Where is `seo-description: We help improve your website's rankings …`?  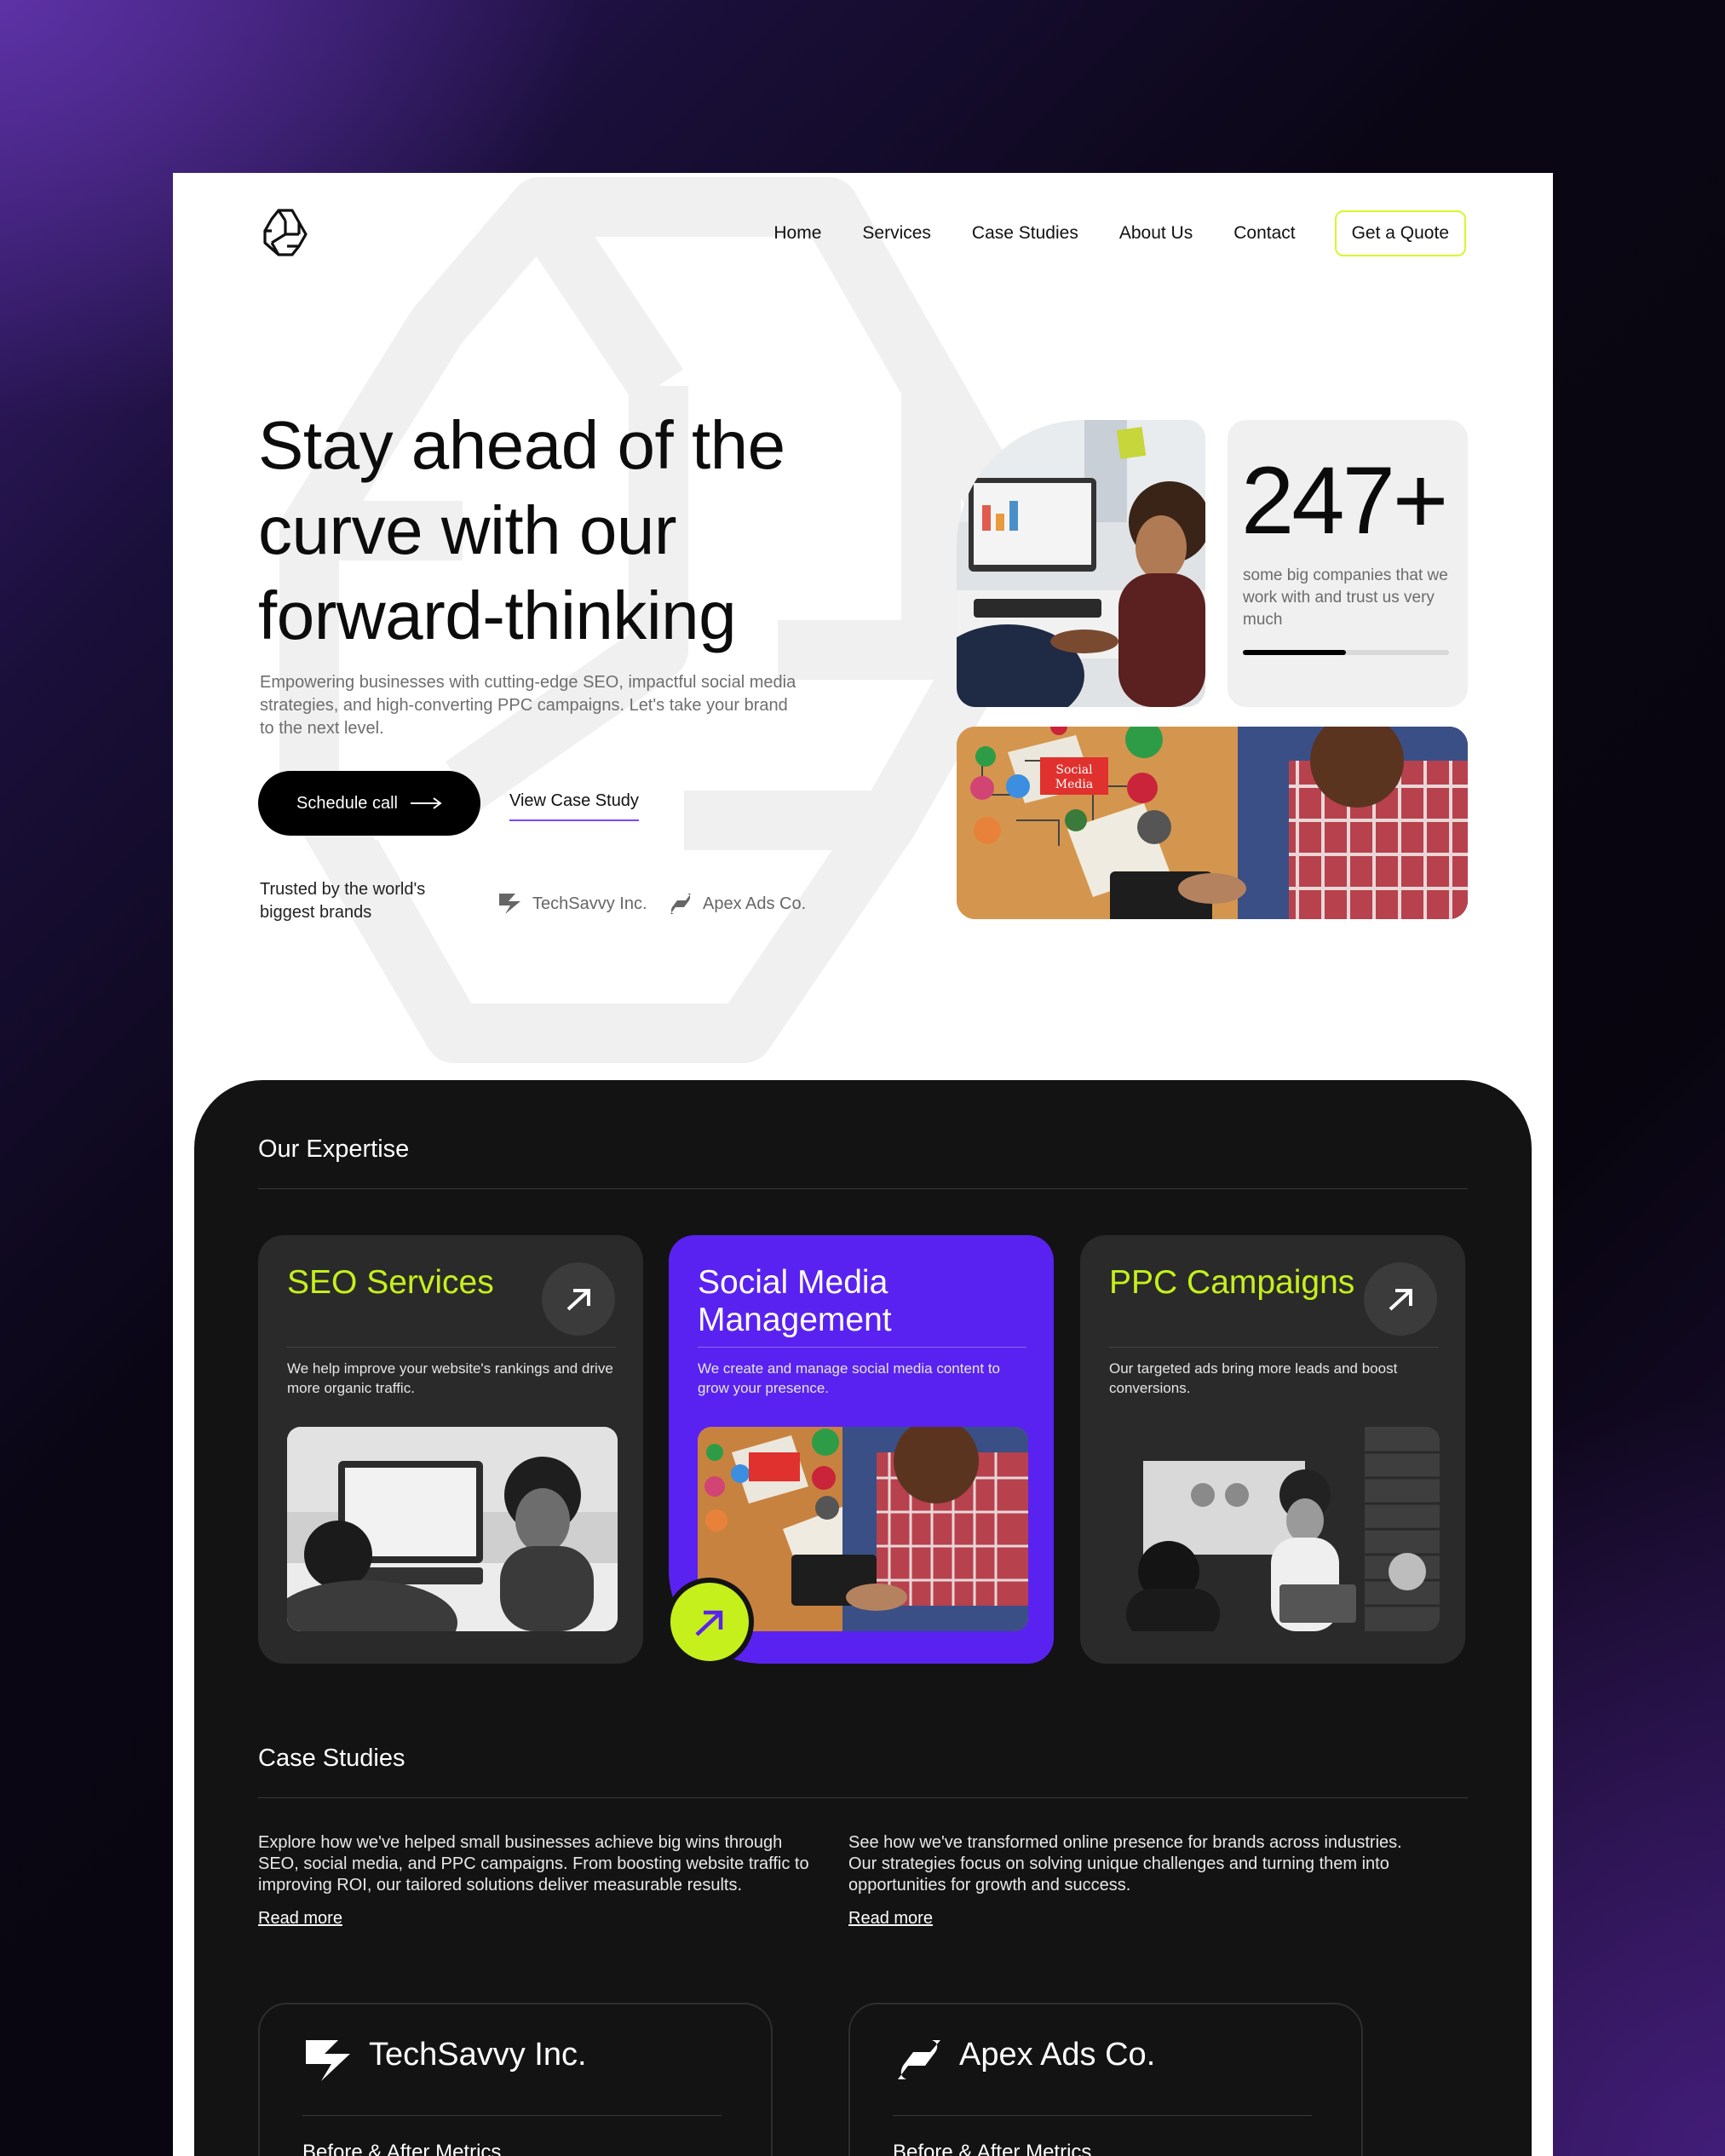 seo-description: We help improve your website's rankings … is located at coordinates (450, 1378).